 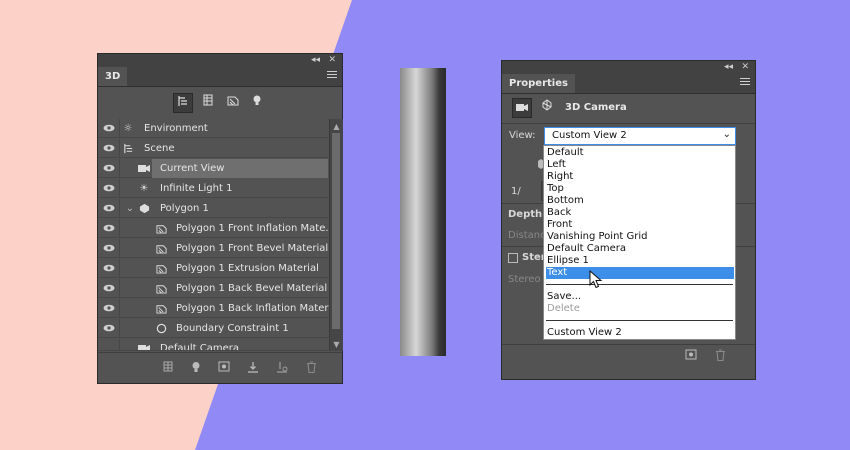 I want to click on layer-label: Polygon 1, so click(x=184, y=208).